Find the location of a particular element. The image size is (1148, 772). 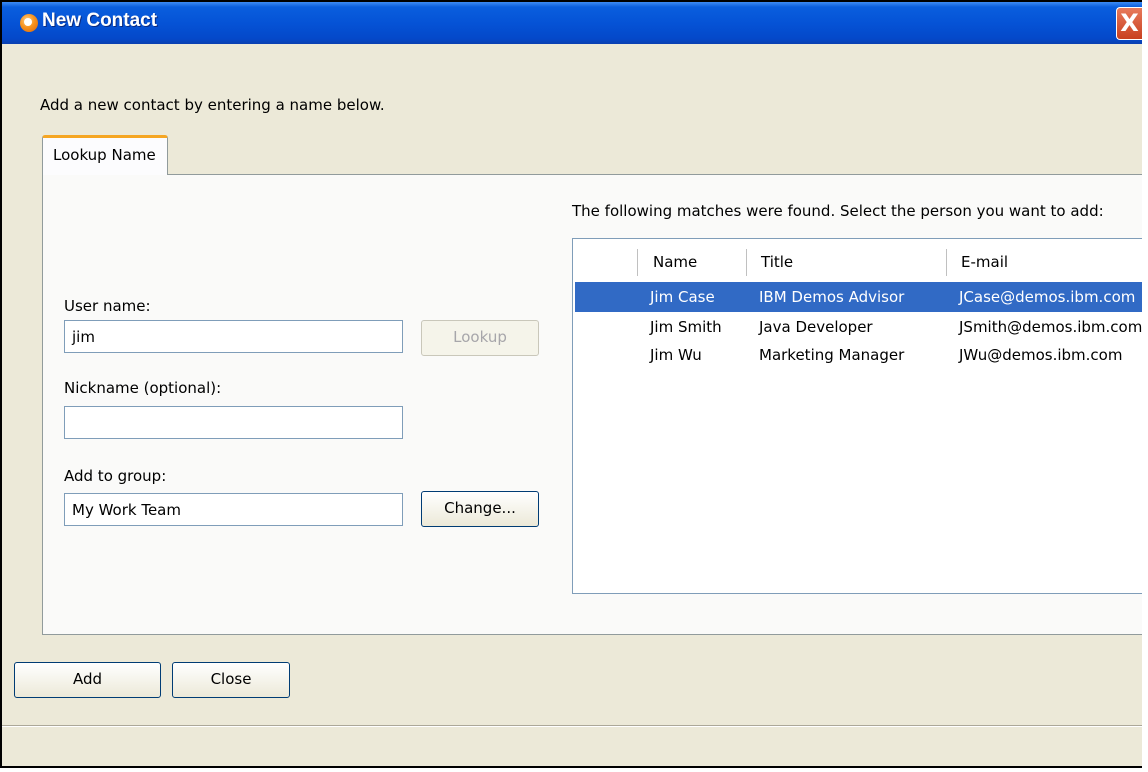

nickname-label: Nickname (optional): is located at coordinates (143, 388).